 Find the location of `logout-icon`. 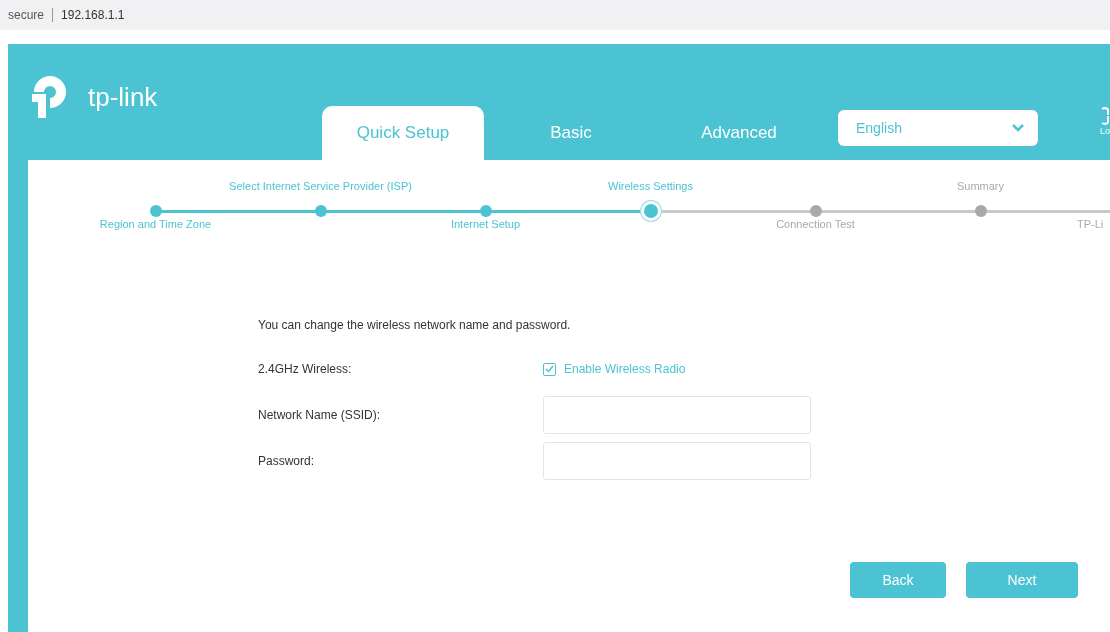

logout-icon is located at coordinates (1105, 116).